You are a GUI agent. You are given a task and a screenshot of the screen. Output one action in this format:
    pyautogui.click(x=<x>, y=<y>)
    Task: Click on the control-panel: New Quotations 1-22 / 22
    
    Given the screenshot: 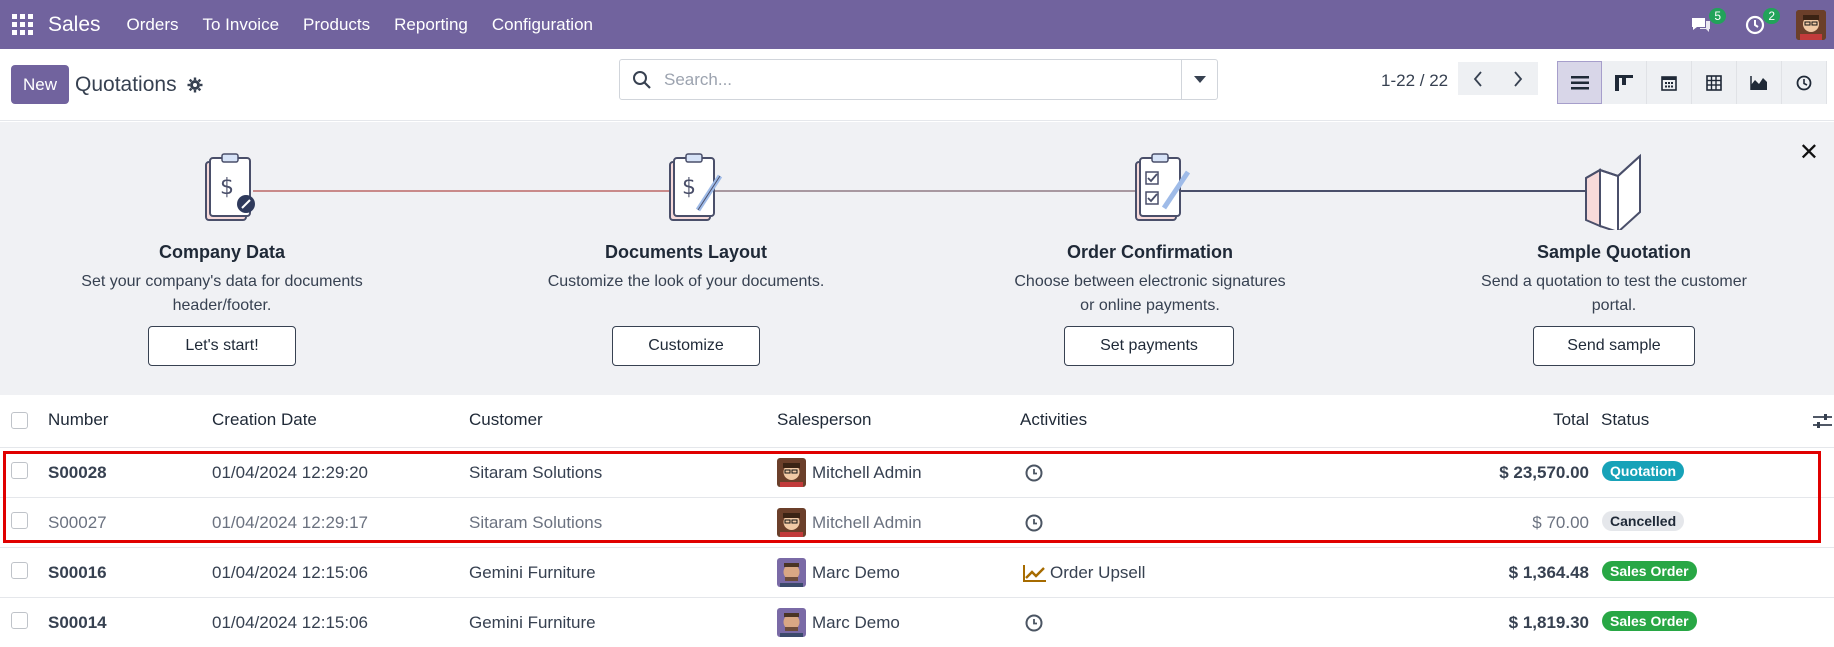 What is the action you would take?
    pyautogui.click(x=917, y=85)
    